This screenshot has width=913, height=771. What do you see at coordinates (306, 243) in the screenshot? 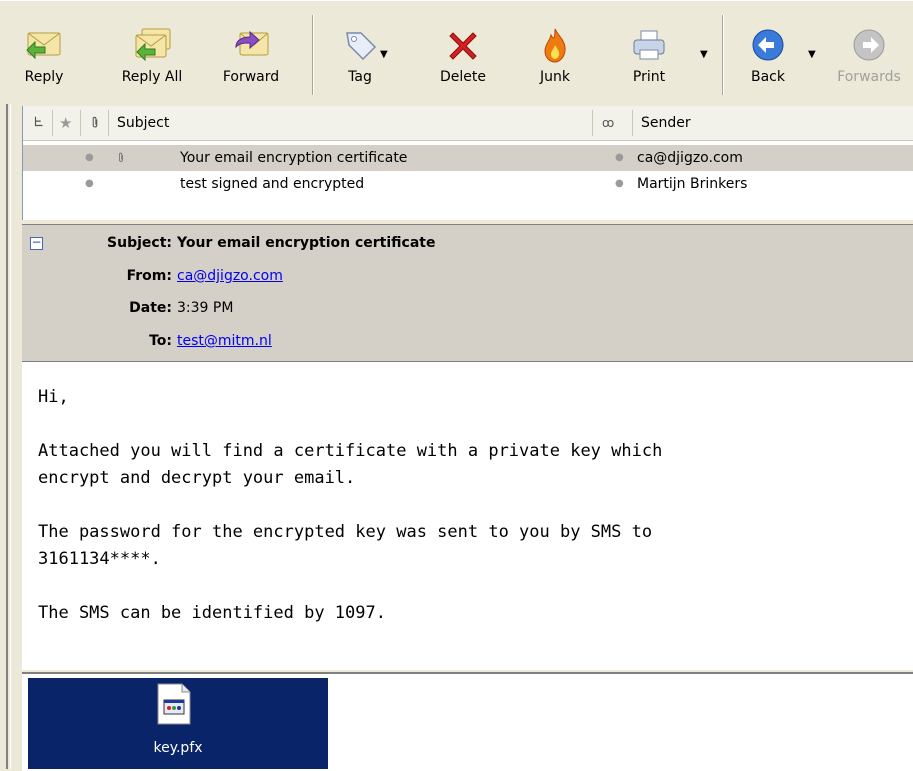
I see `subject-value: Your email encryption certificate` at bounding box center [306, 243].